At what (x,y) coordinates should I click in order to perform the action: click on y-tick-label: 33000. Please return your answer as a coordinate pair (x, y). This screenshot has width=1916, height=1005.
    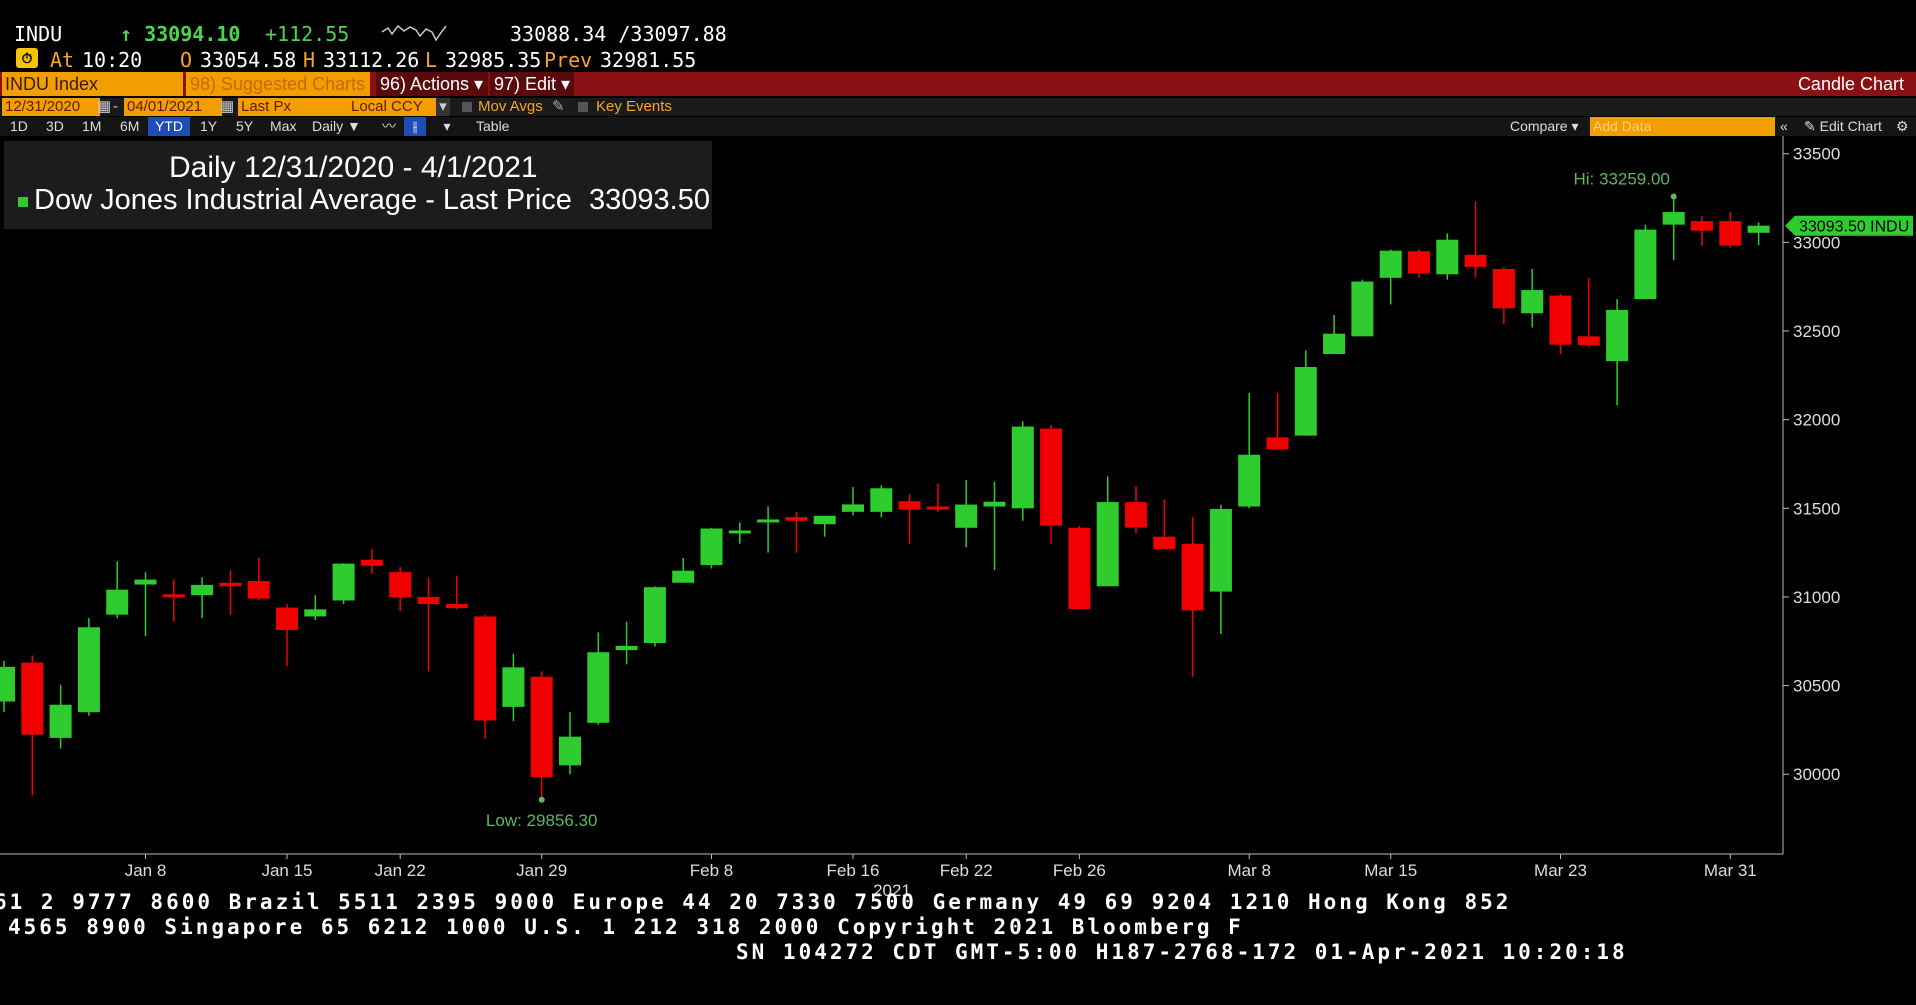
    Looking at the image, I should click on (1816, 242).